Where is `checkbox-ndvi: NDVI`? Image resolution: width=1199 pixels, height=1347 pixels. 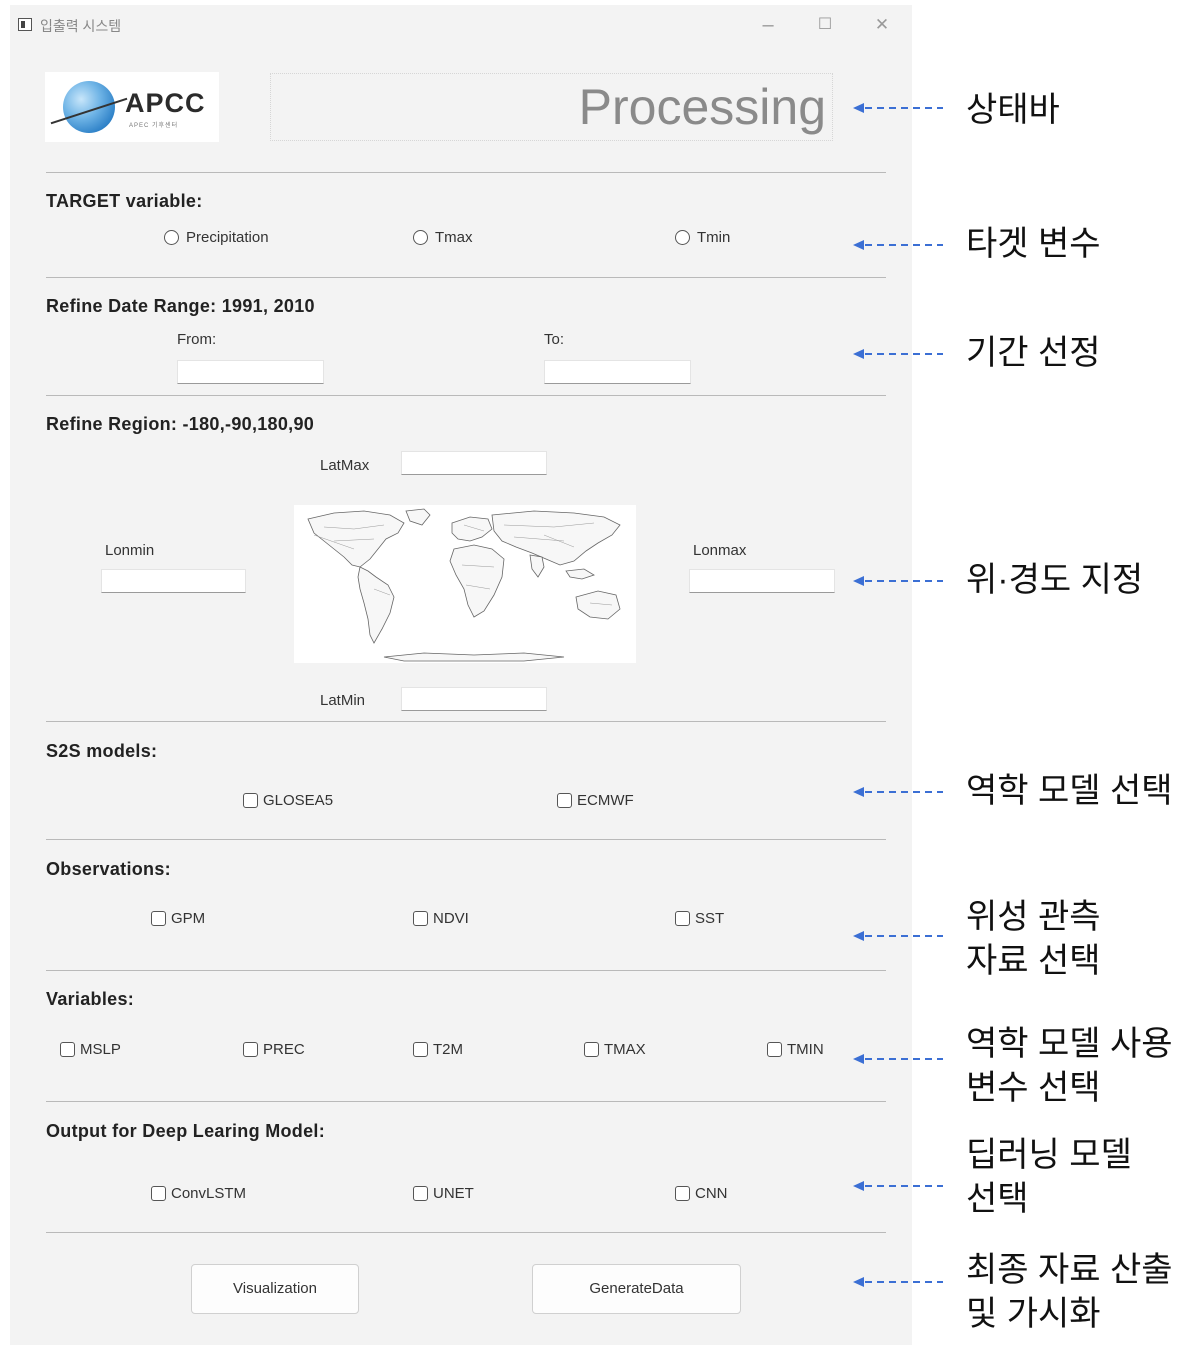
checkbox-ndvi: NDVI is located at coordinates (441, 918).